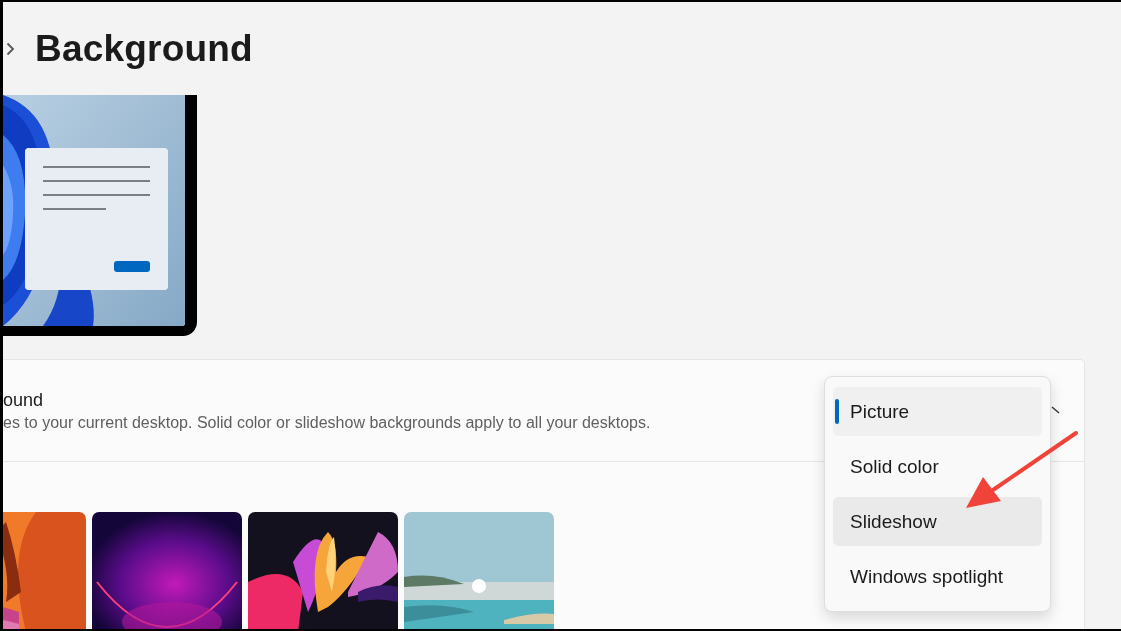 The width and height of the screenshot is (1121, 631). I want to click on chevron-right-icon, so click(10, 48).